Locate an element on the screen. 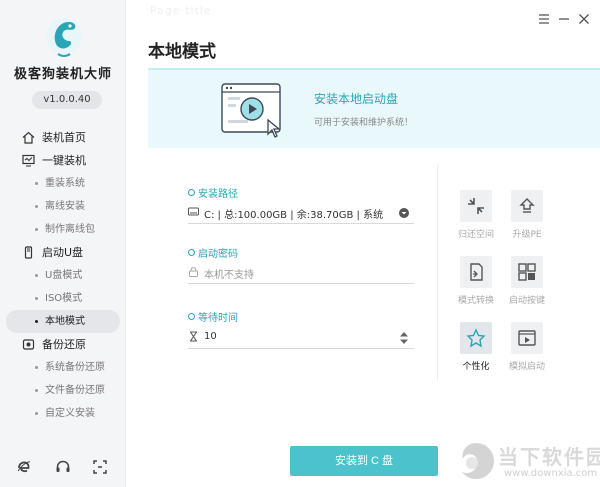  shrink-icon is located at coordinates (476, 206).